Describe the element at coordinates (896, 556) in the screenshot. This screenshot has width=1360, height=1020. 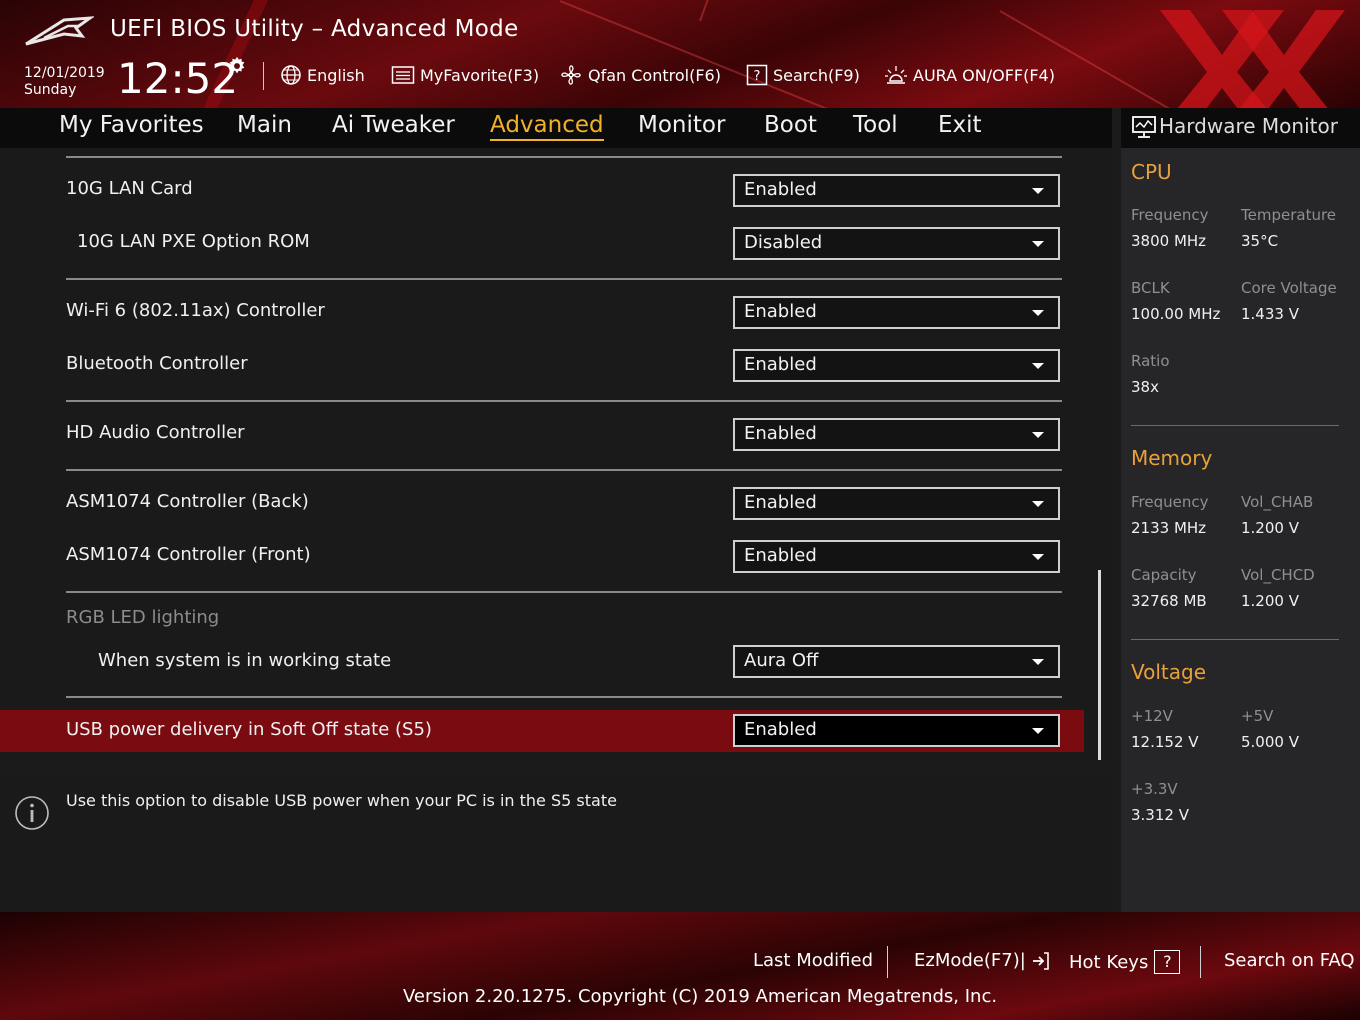
I see `dropdown-asm1074-front: Enabled` at that location.